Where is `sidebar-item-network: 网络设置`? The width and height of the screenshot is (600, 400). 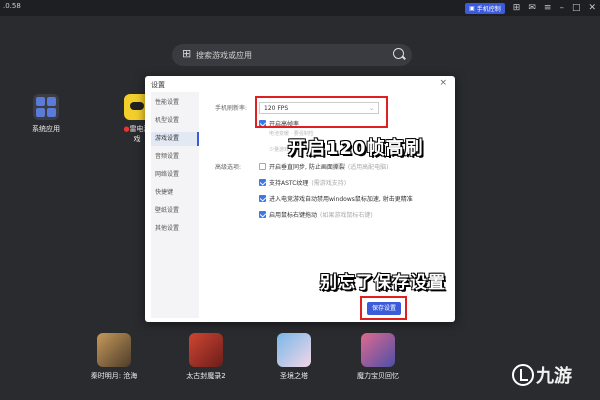 sidebar-item-network: 网络设置 is located at coordinates (175, 175).